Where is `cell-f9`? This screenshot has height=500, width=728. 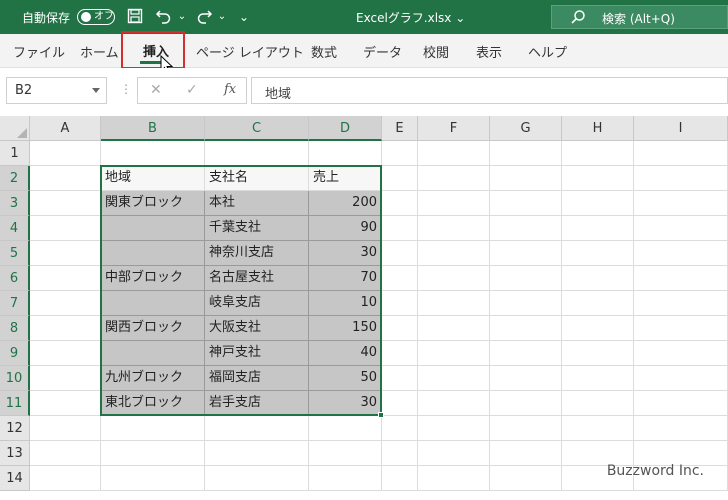
cell-f9 is located at coordinates (454, 353).